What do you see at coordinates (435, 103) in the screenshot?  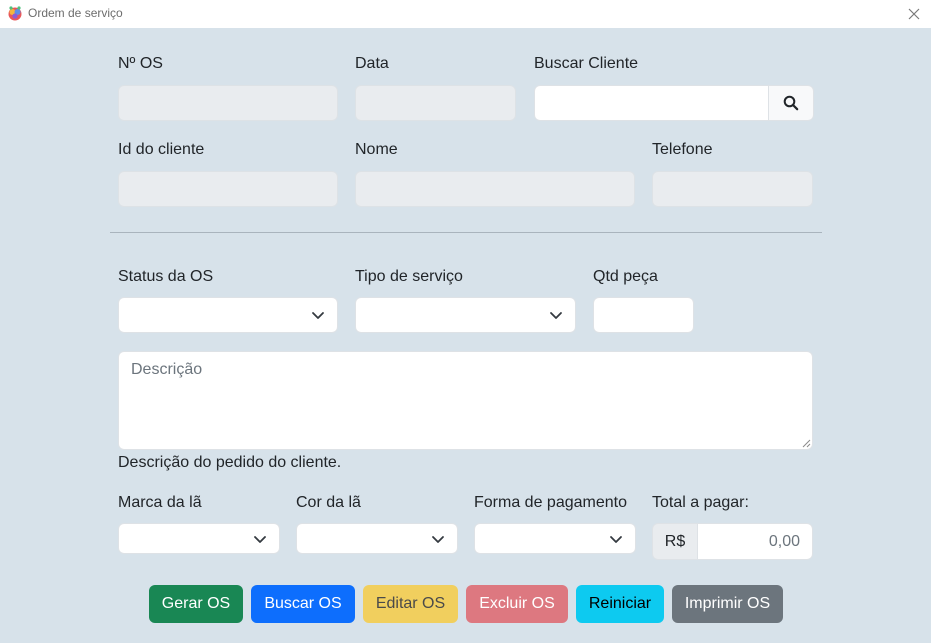 I see `date-field` at bounding box center [435, 103].